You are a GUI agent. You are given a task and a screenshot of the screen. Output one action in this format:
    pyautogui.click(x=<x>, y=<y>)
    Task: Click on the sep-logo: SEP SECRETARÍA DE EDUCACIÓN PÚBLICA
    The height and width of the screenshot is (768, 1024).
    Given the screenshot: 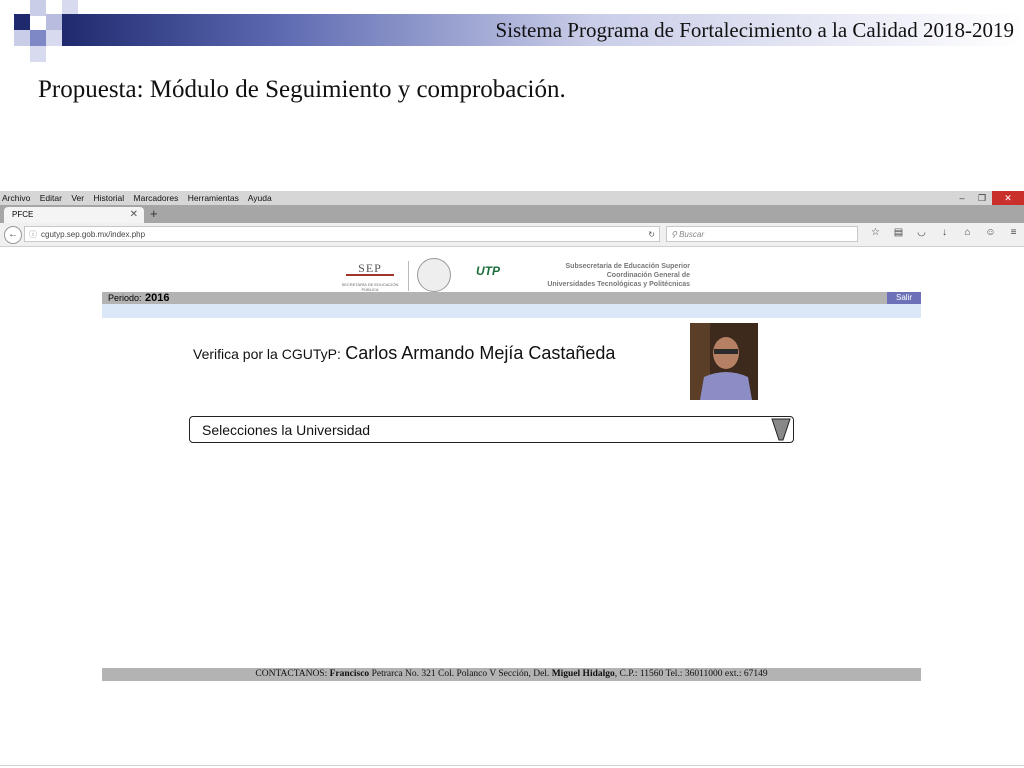 What is the action you would take?
    pyautogui.click(x=370, y=276)
    